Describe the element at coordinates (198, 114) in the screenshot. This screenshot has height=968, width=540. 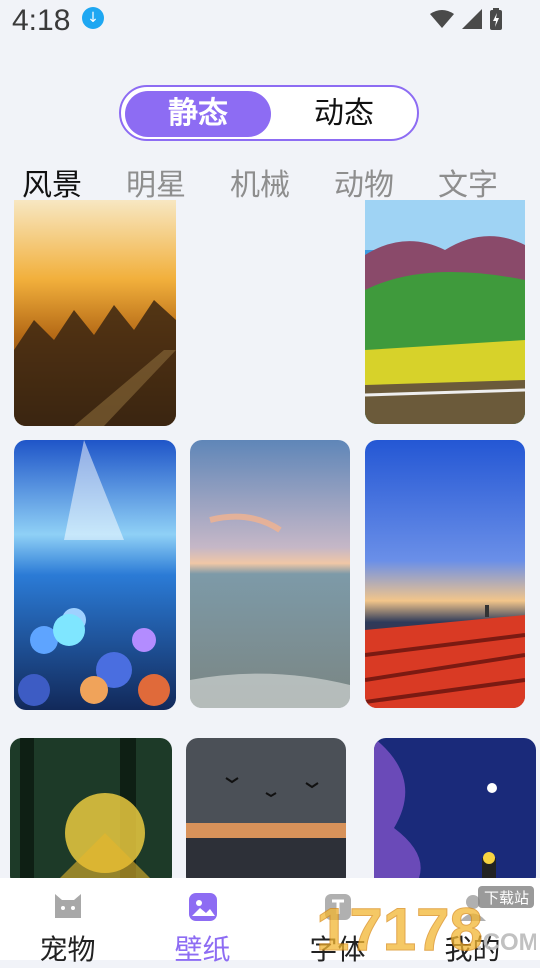
I see `static-tab: 静态` at that location.